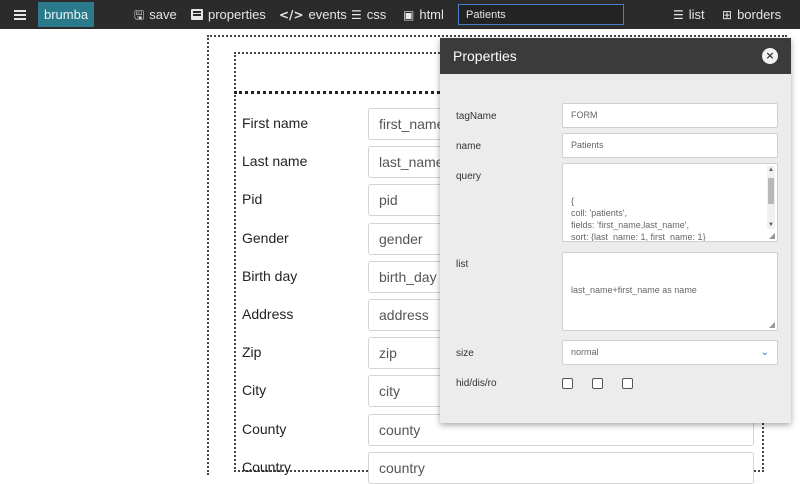  What do you see at coordinates (465, 353) in the screenshot?
I see `size-label: size` at bounding box center [465, 353].